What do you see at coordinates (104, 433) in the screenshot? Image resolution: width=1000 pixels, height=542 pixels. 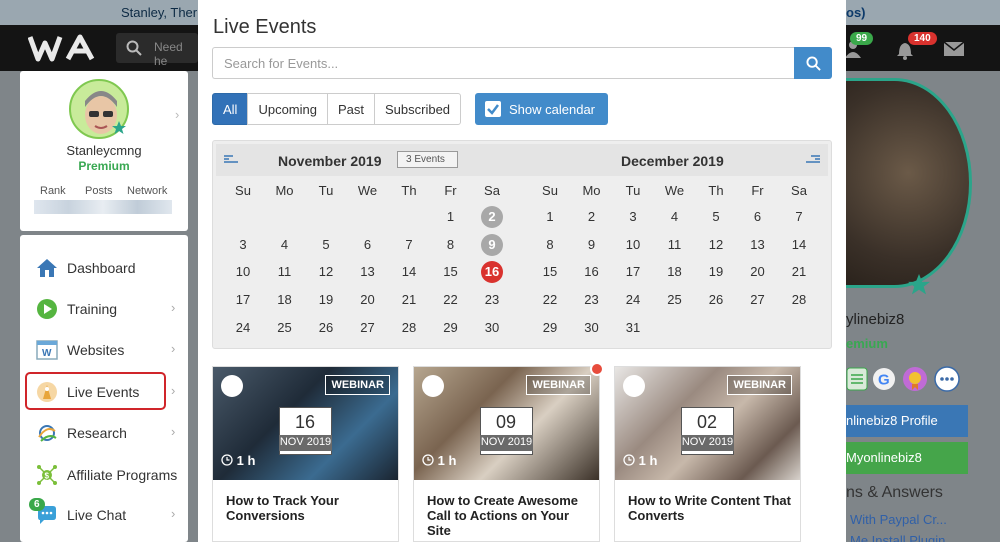 I see `sidebar-item-research: Research ›` at bounding box center [104, 433].